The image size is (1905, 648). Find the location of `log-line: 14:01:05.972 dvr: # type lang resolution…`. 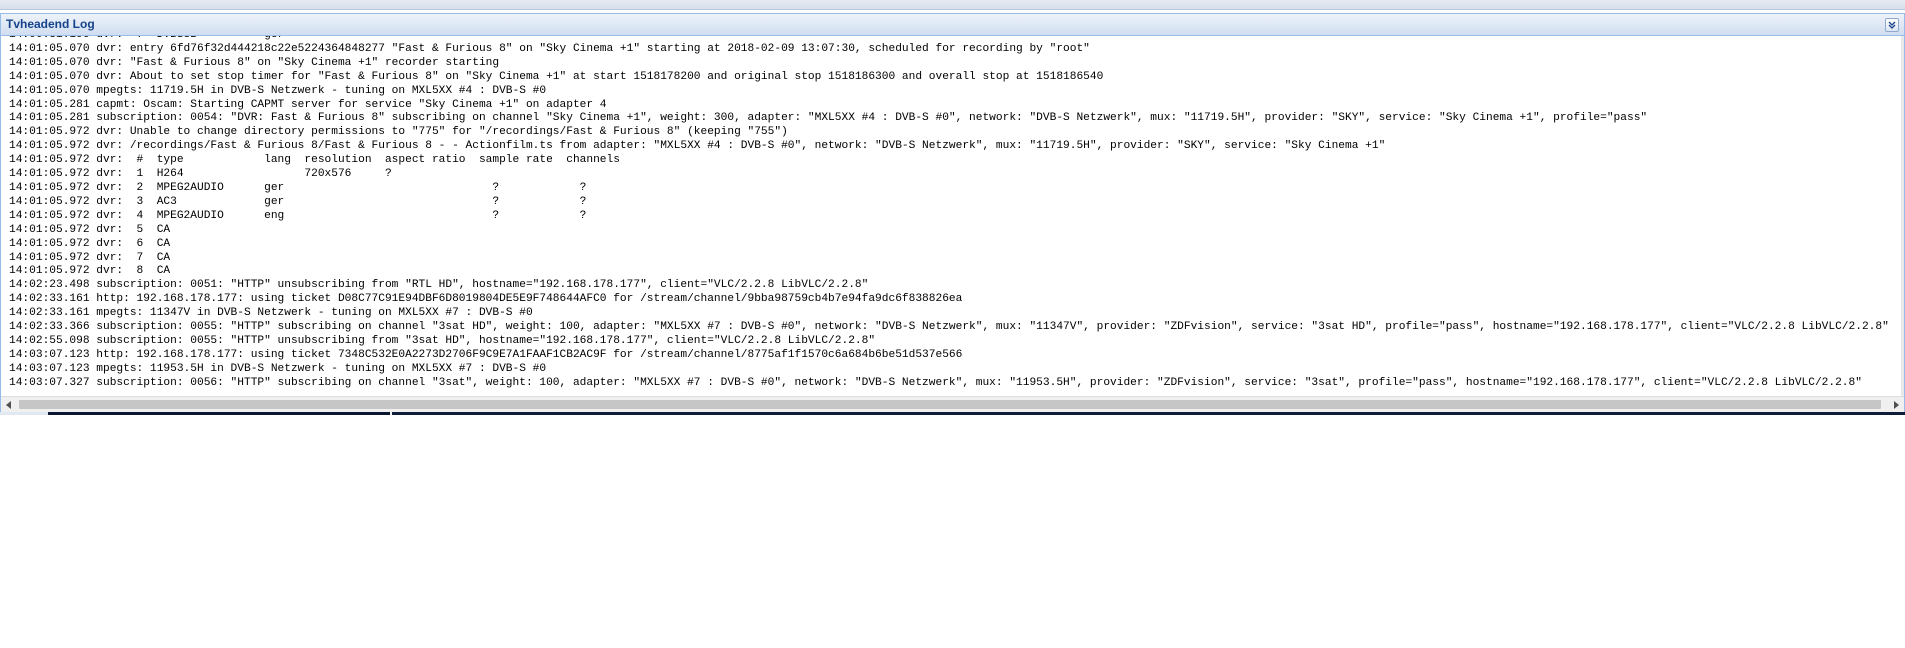

log-line: 14:01:05.972 dvr: # type lang resolution… is located at coordinates (314, 160).